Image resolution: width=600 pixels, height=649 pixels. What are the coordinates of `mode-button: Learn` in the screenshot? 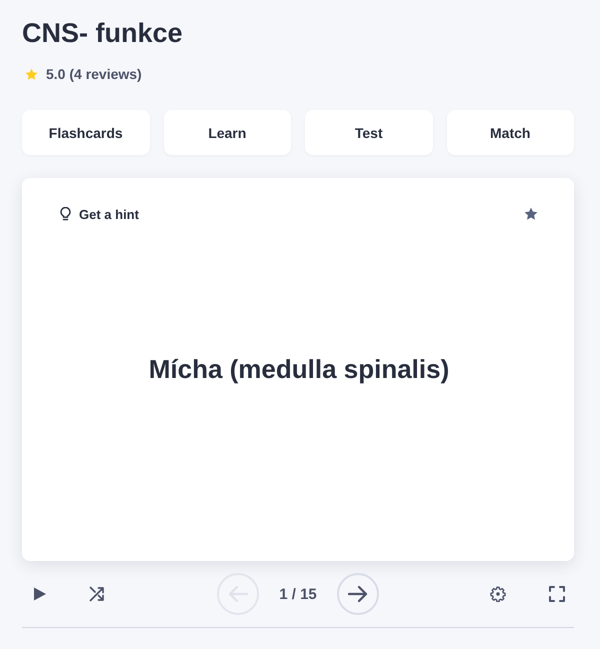 It's located at (227, 132).